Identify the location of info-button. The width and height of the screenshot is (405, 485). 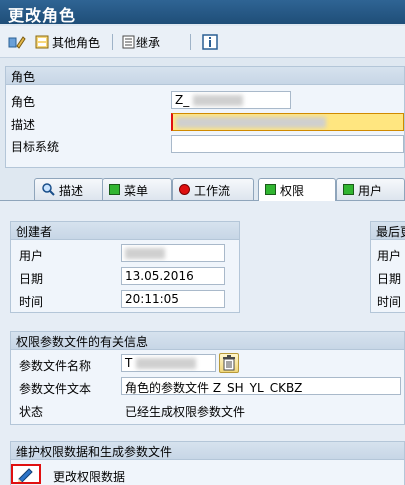
(210, 42).